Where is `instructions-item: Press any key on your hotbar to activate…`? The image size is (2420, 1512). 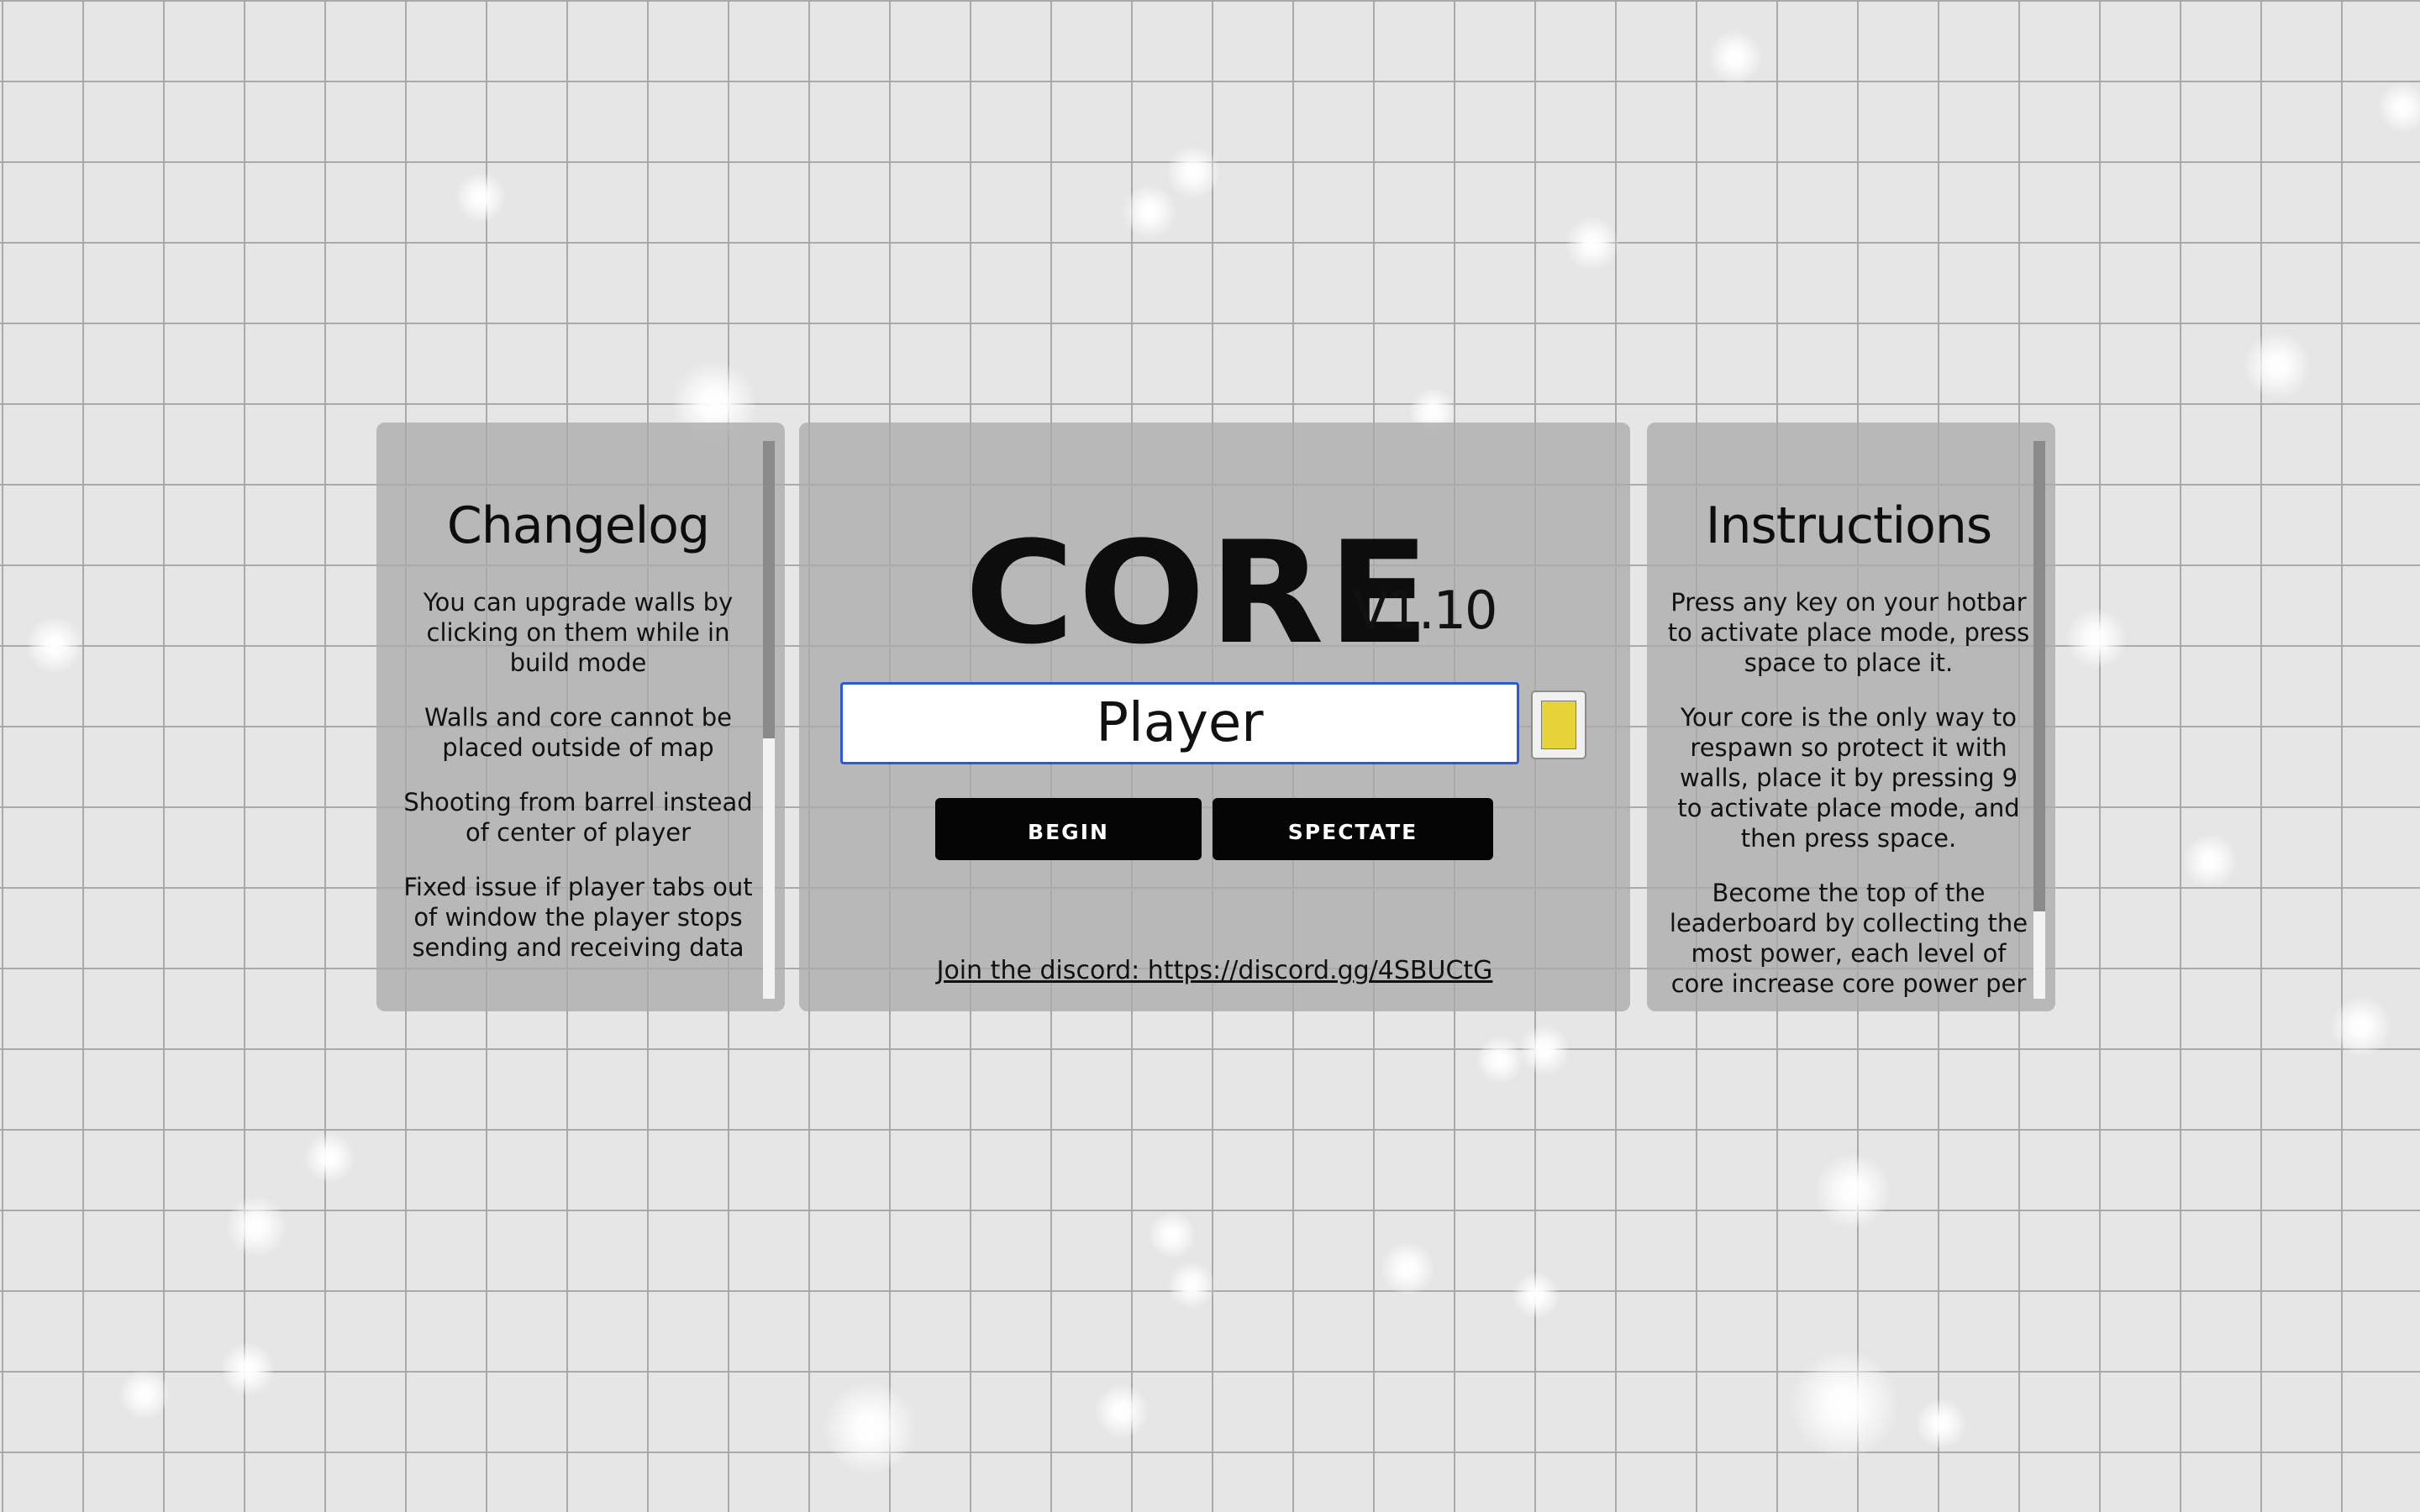 instructions-item: Press any key on your hotbar to activate… is located at coordinates (1849, 632).